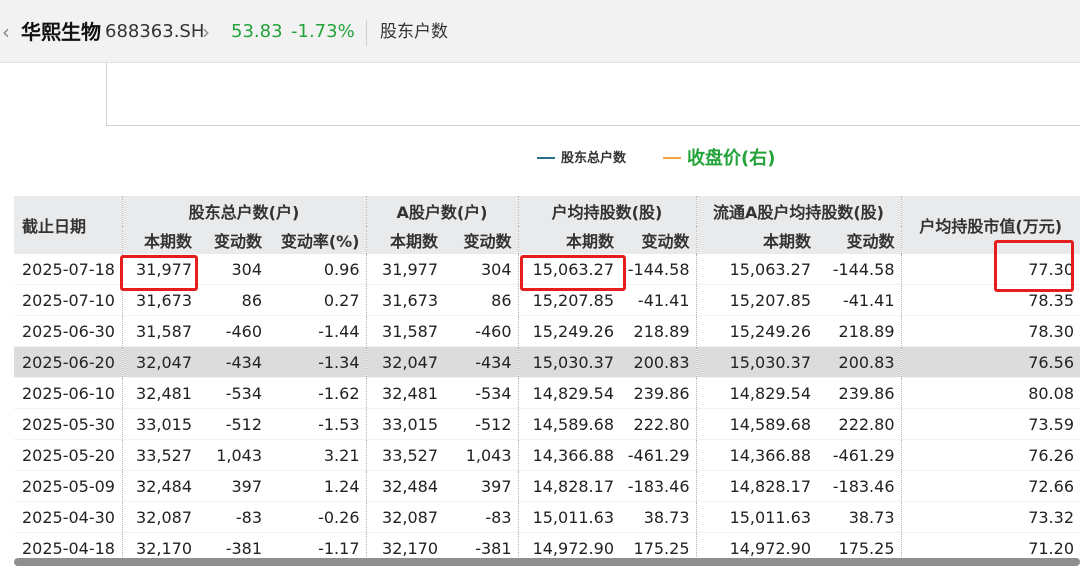  Describe the element at coordinates (159, 455) in the screenshot. I see `cell-total-current: 33,527` at that location.